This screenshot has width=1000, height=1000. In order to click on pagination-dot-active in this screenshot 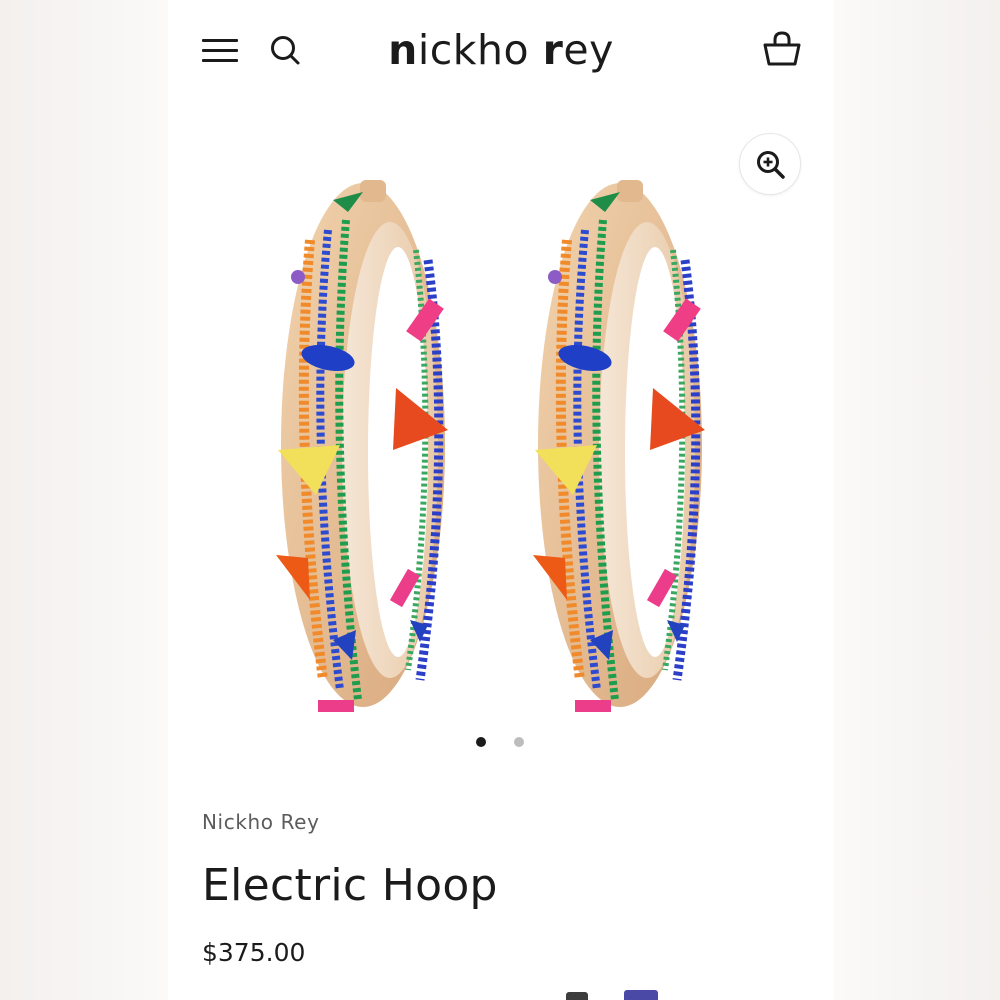, I will do `click(481, 742)`.